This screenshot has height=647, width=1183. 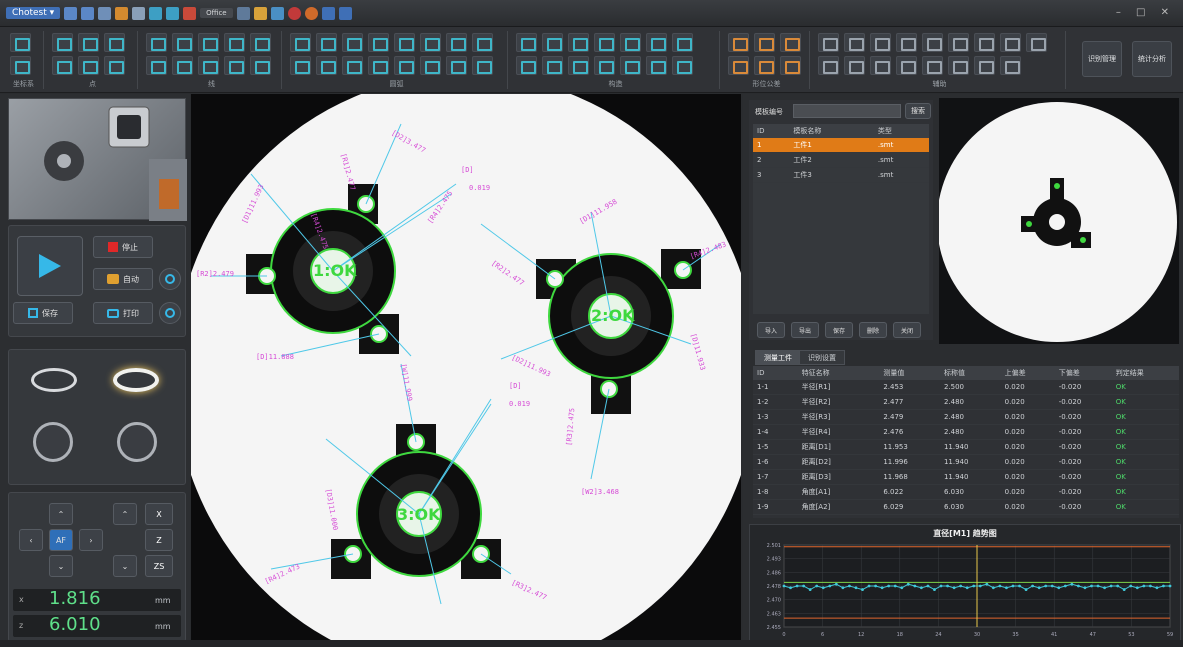 I want to click on column-header: 下偏差, so click(x=1083, y=373).